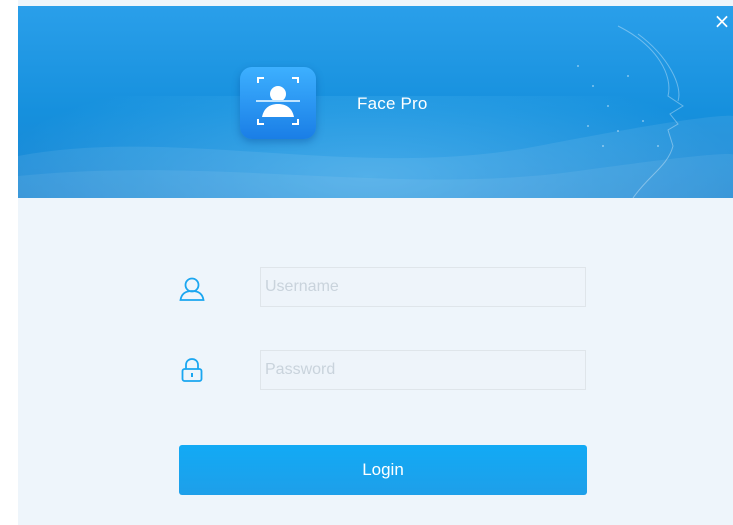 Image resolution: width=733 pixels, height=525 pixels. I want to click on close-button: ×, so click(722, 21).